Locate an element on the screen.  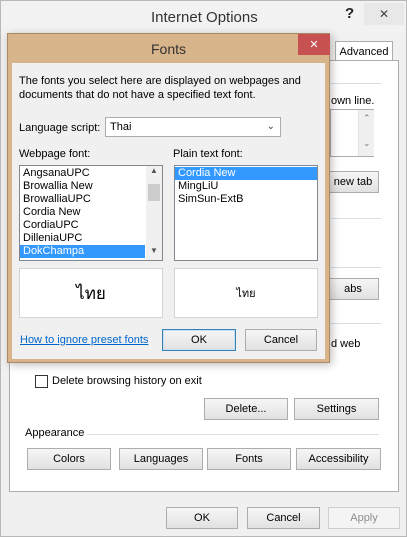
fonts-close-button: ✕ is located at coordinates (314, 44).